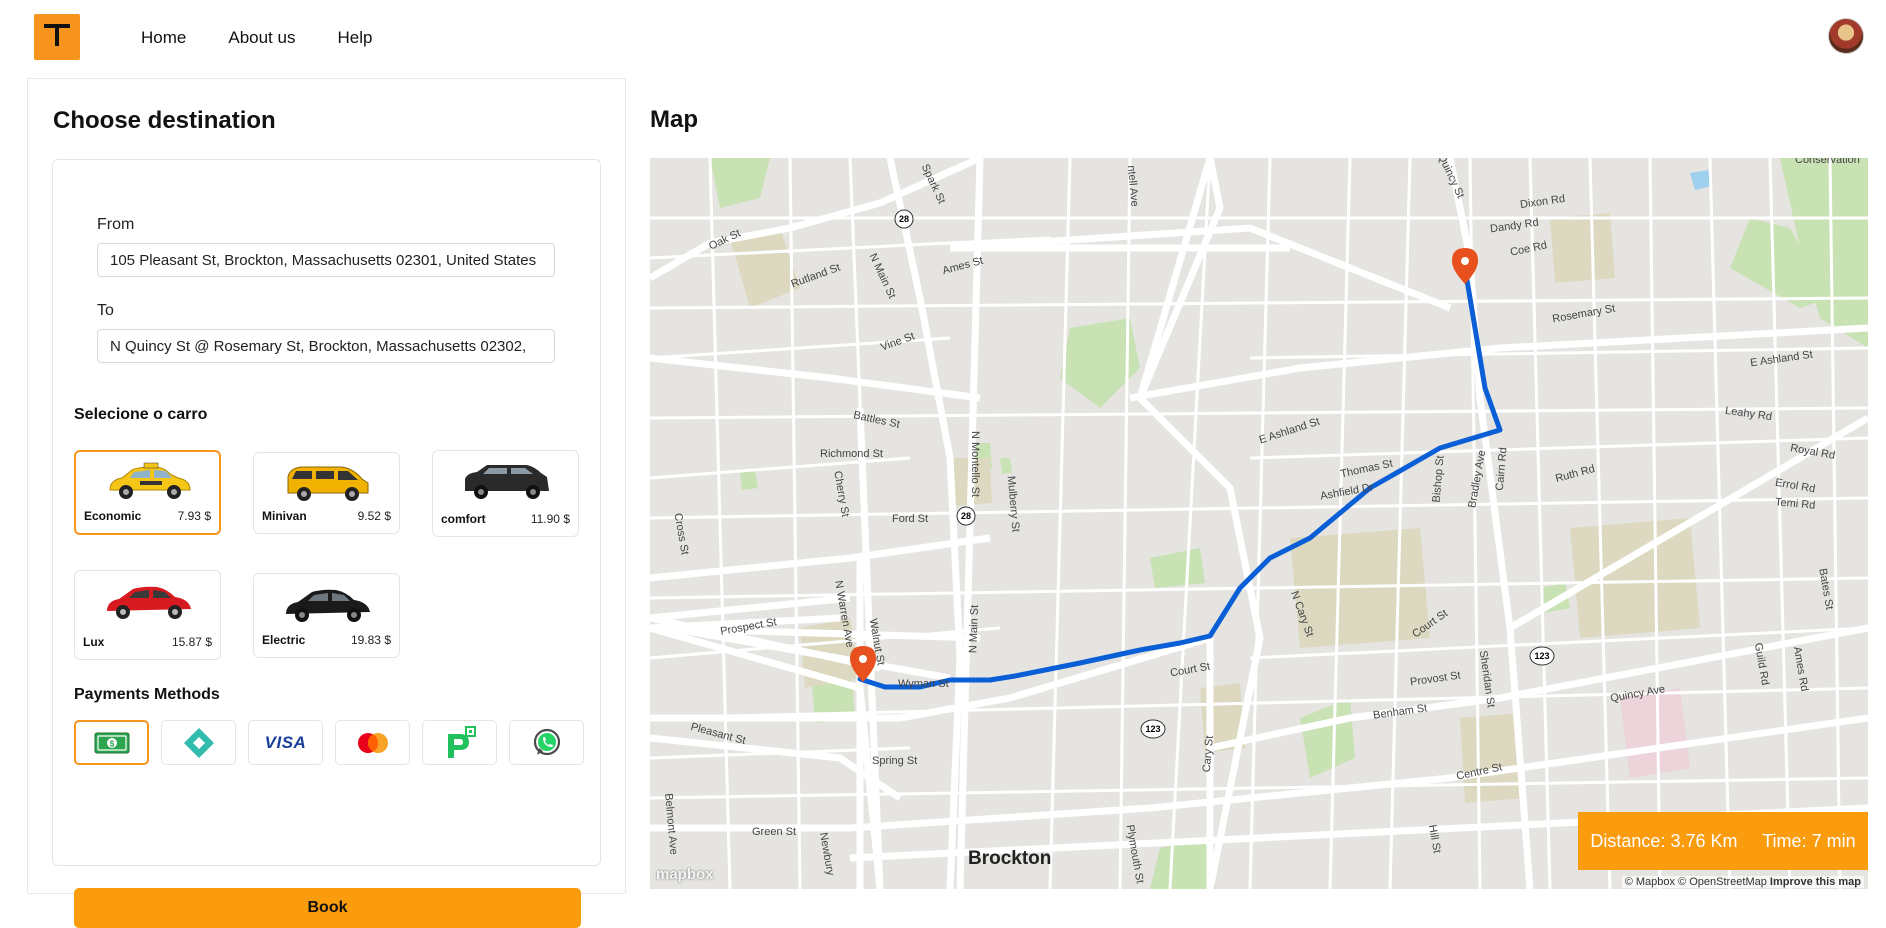  I want to click on payment-visa: VISA, so click(285, 742).